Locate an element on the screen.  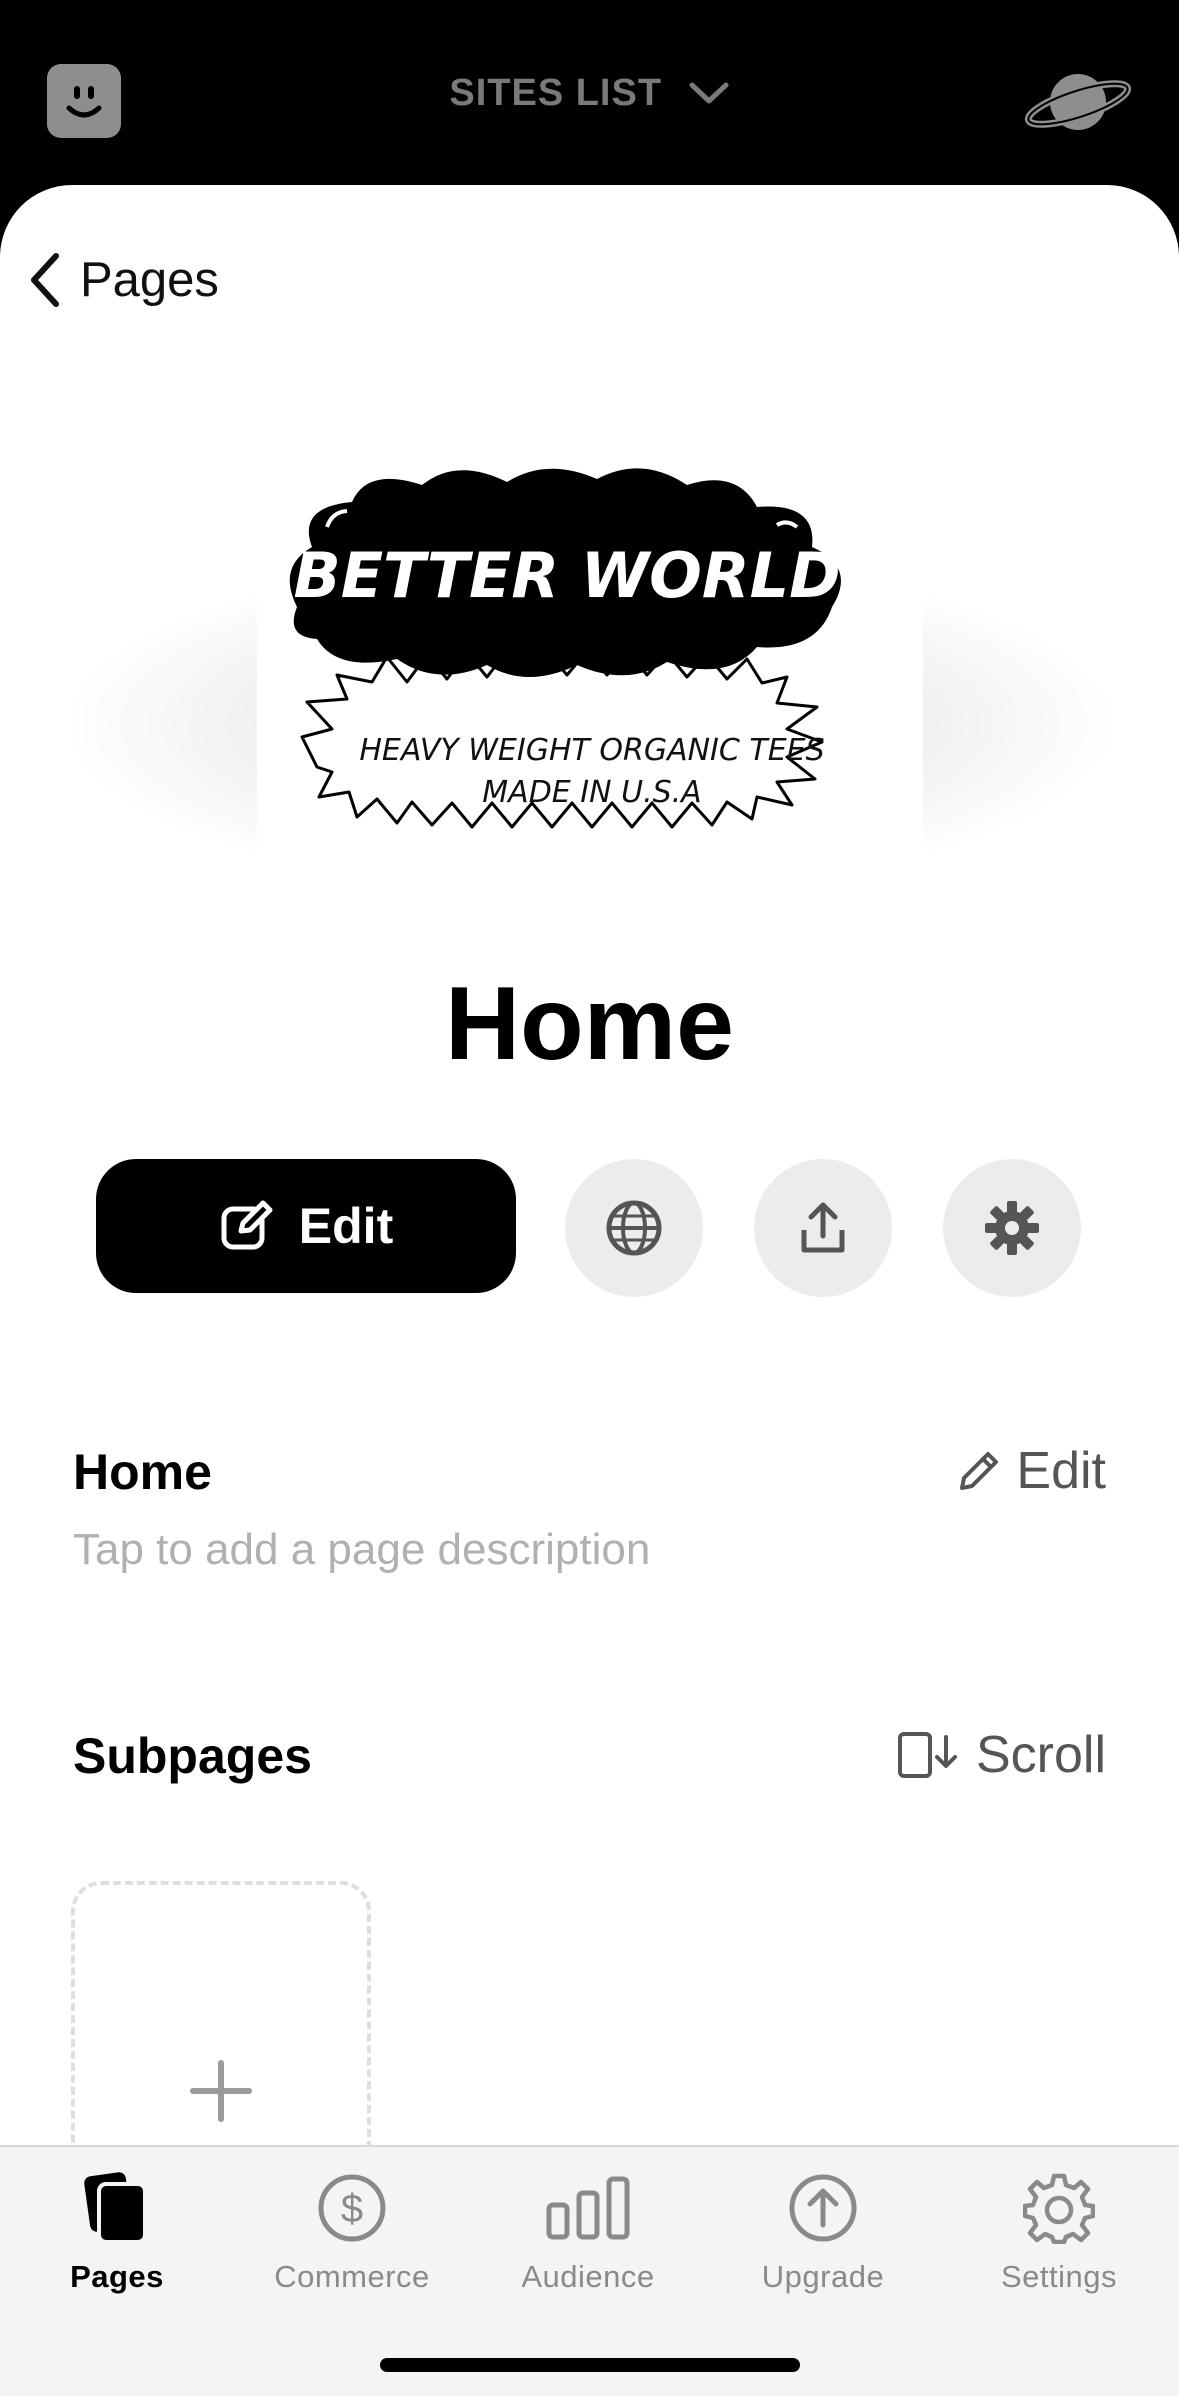
top-bar: SITES LIST is located at coordinates (589, 92).